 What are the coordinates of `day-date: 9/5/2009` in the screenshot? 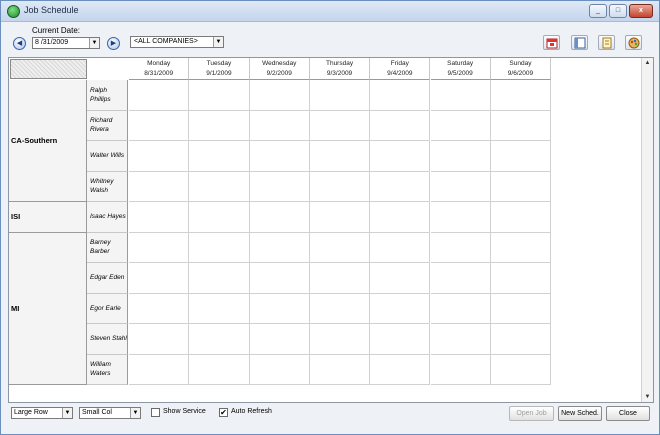 It's located at (460, 73).